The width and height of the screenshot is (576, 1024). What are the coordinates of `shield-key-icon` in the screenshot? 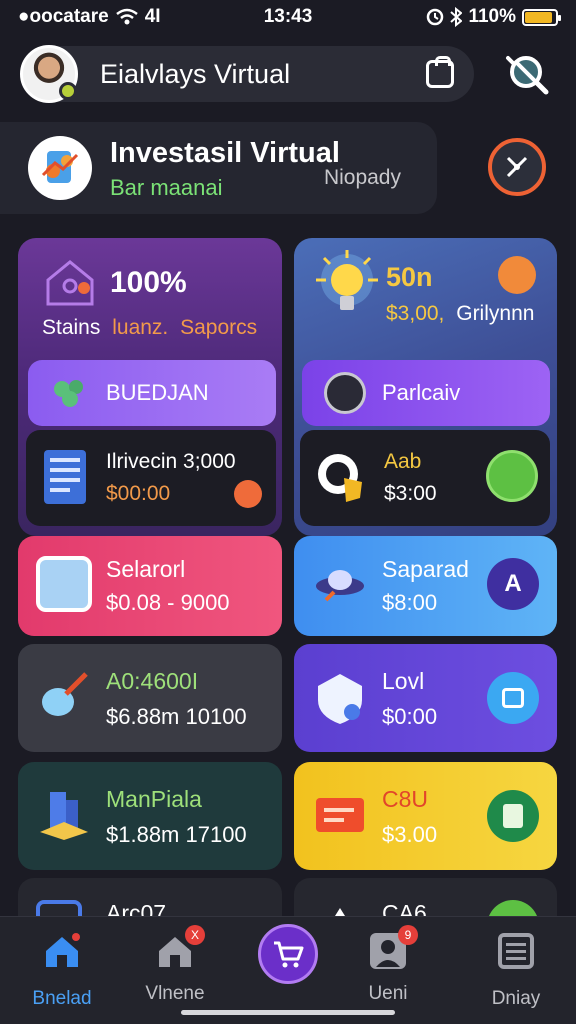 It's located at (340, 699).